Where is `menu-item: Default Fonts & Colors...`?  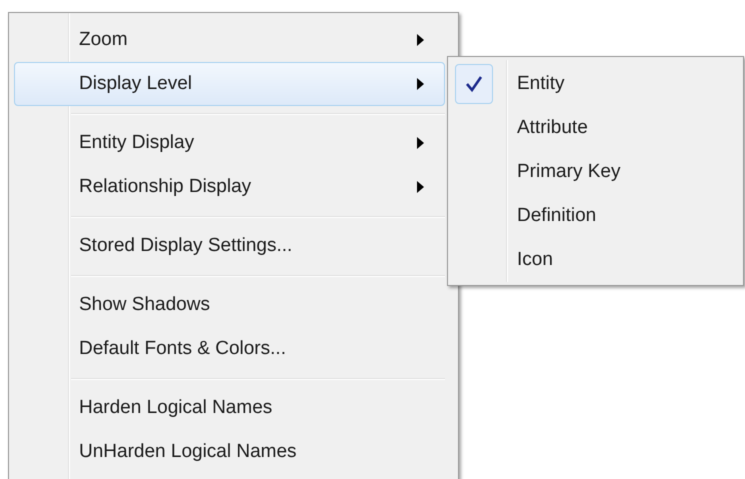 menu-item: Default Fonts & Colors... is located at coordinates (229, 349).